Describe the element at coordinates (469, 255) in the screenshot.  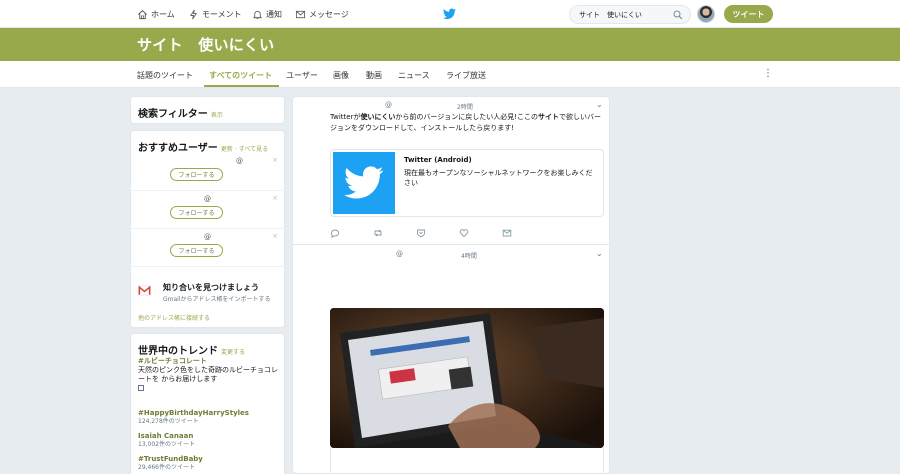
I see `tweet-timestamp: 4時間` at that location.